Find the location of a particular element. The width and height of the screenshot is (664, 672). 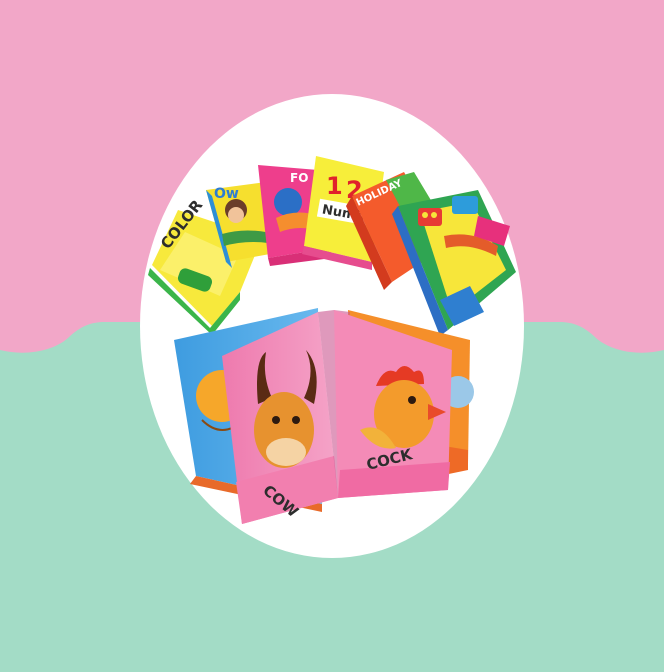

book-label-ow: Ow is located at coordinates (226, 194).